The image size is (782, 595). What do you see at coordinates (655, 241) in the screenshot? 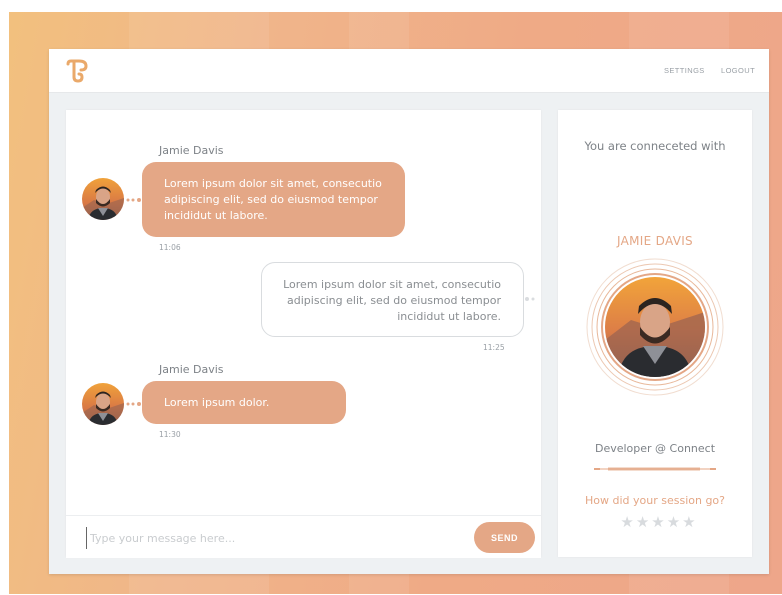
I see `profile-name: JAMIE DAVIS` at bounding box center [655, 241].